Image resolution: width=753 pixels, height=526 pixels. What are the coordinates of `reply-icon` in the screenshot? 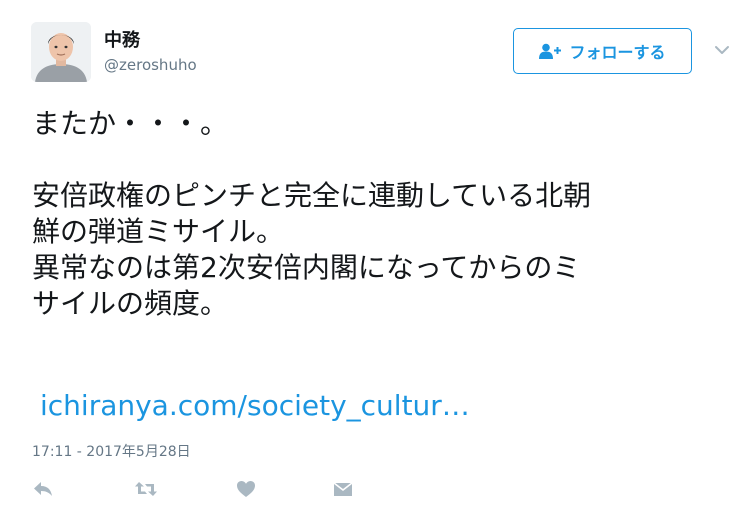 It's located at (43, 489).